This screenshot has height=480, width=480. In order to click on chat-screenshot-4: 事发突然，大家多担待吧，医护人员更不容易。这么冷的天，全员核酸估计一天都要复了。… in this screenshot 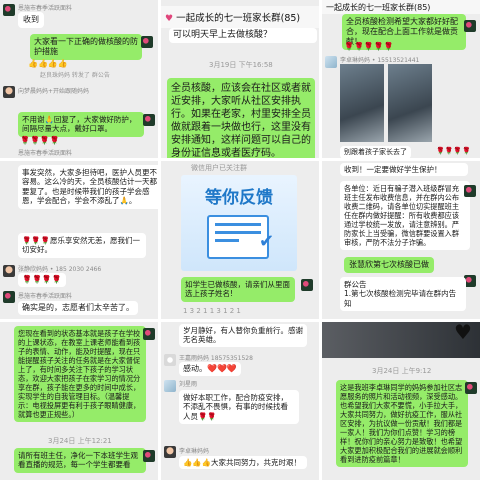, I will do `click(79, 240)`.